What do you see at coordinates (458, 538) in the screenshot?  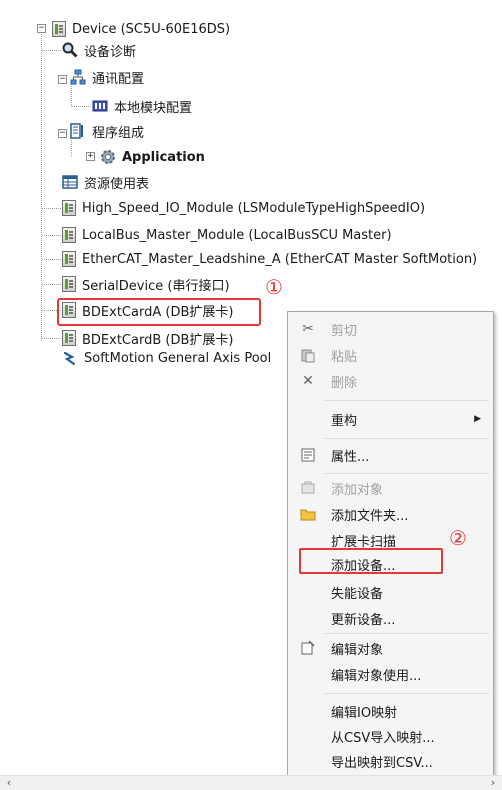 I see `annotation-marker: ②` at bounding box center [458, 538].